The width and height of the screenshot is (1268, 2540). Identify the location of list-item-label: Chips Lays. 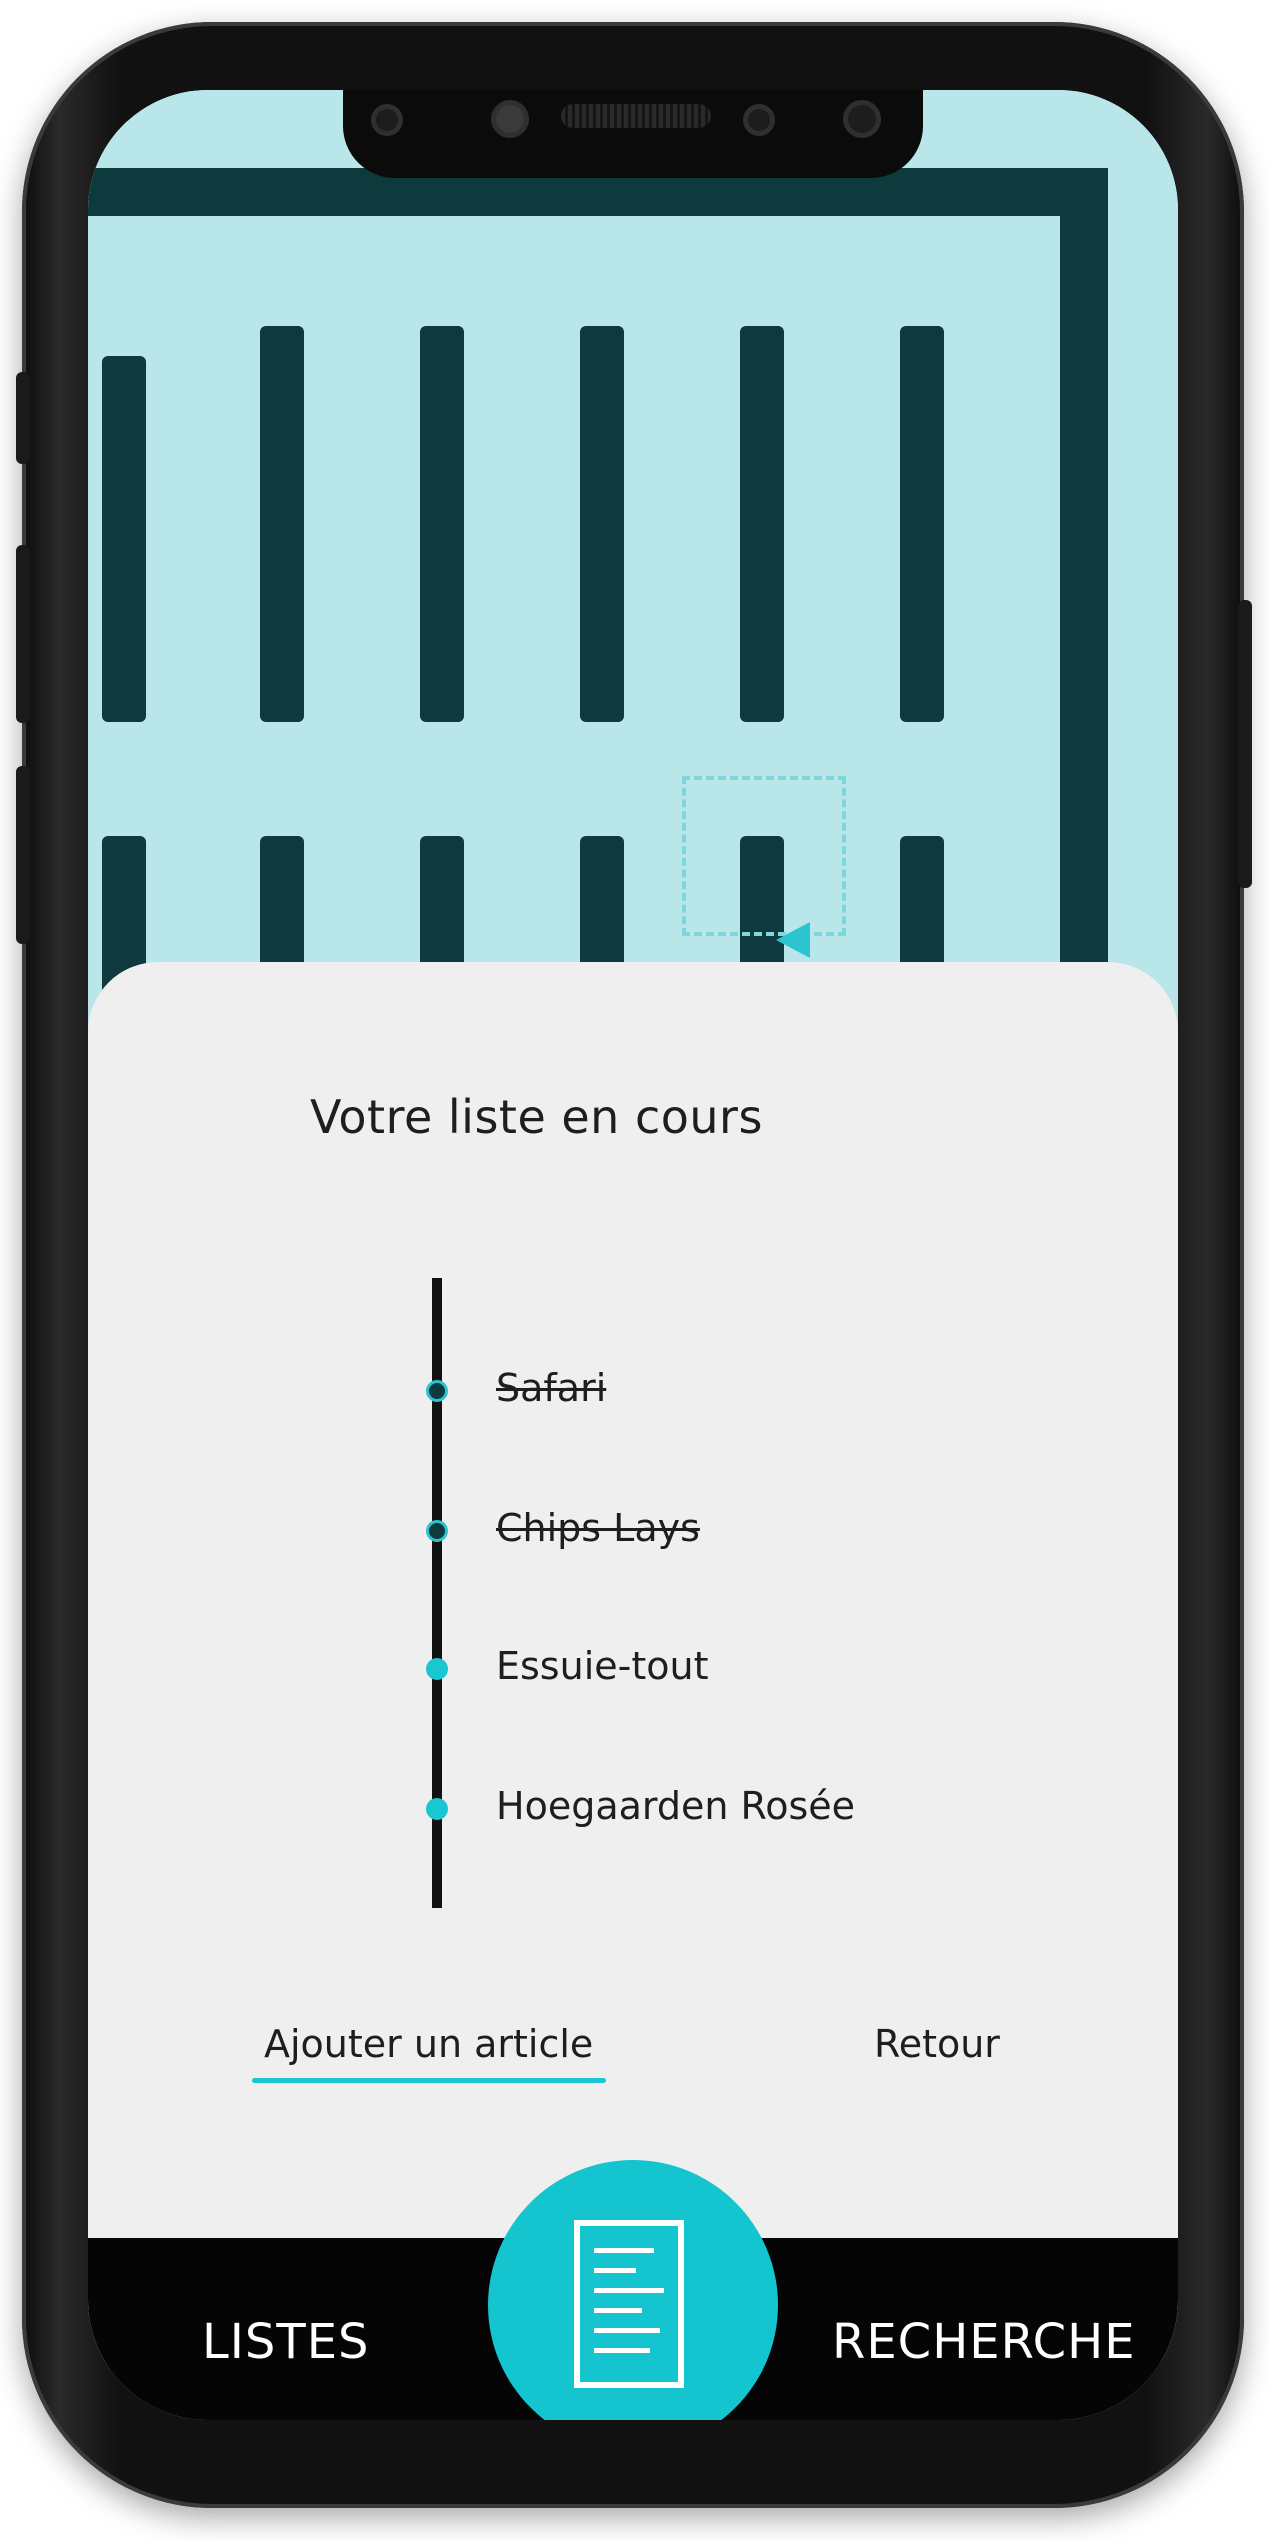
(598, 1528).